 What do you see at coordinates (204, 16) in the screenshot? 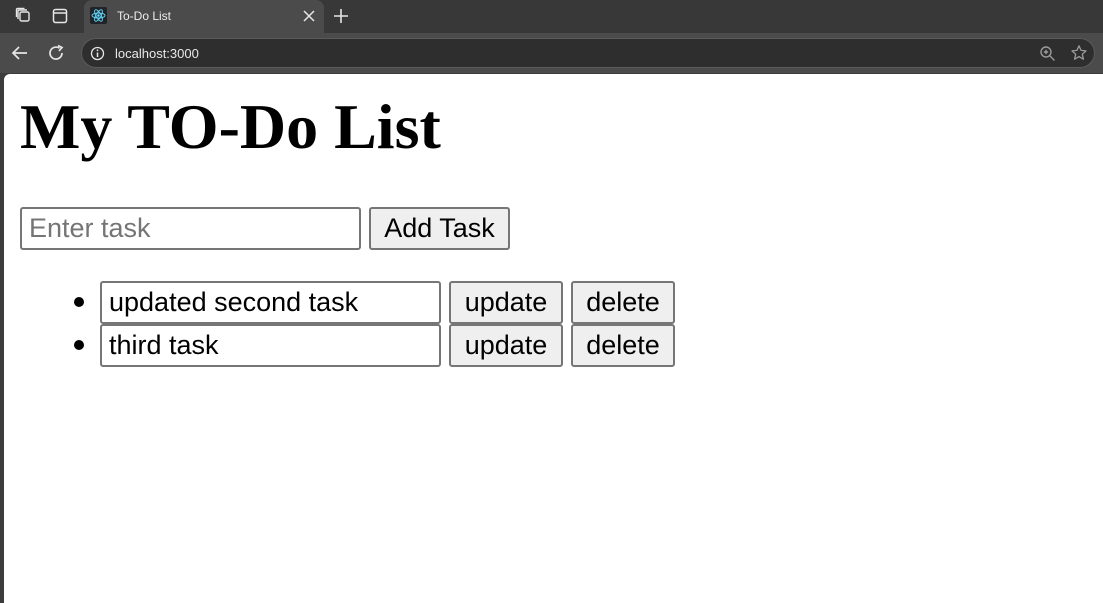
I see `browser-tab: To-Do List` at bounding box center [204, 16].